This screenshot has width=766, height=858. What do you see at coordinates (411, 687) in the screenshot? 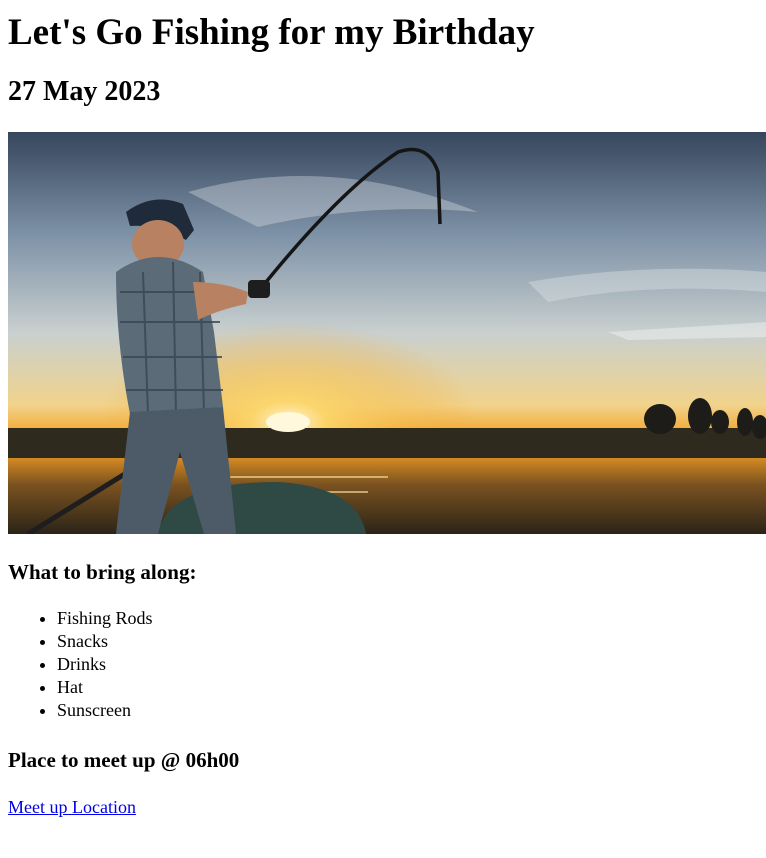
I see `list-item: Hat` at bounding box center [411, 687].